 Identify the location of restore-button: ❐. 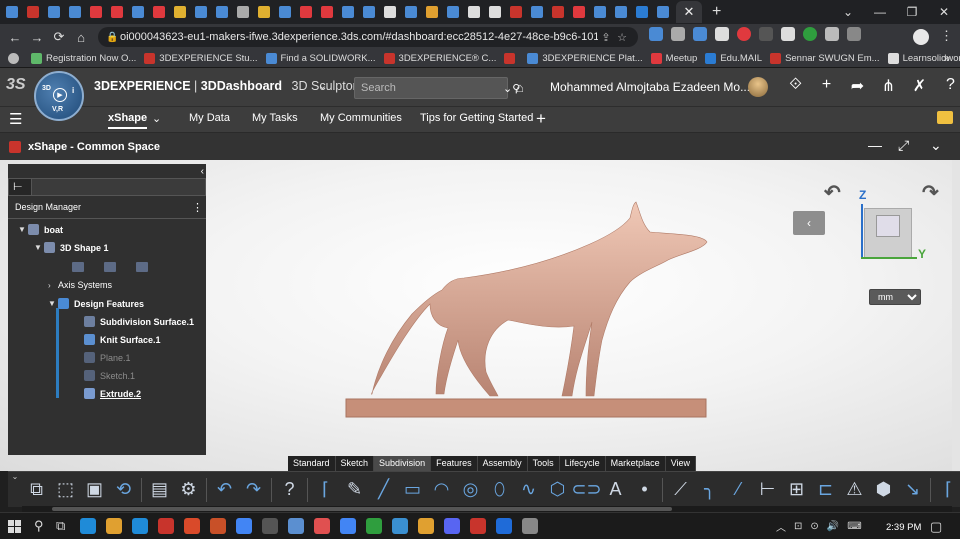
(912, 12).